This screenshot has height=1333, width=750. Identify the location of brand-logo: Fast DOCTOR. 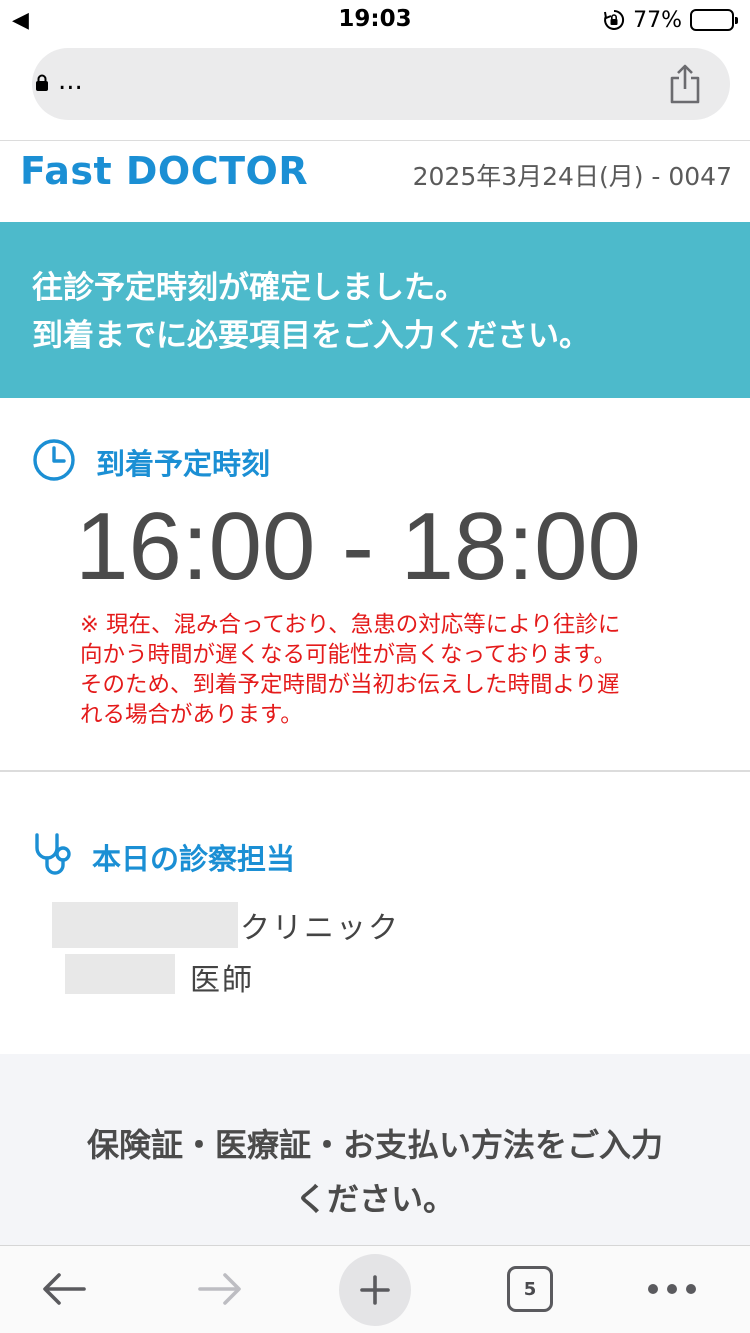
(164, 171).